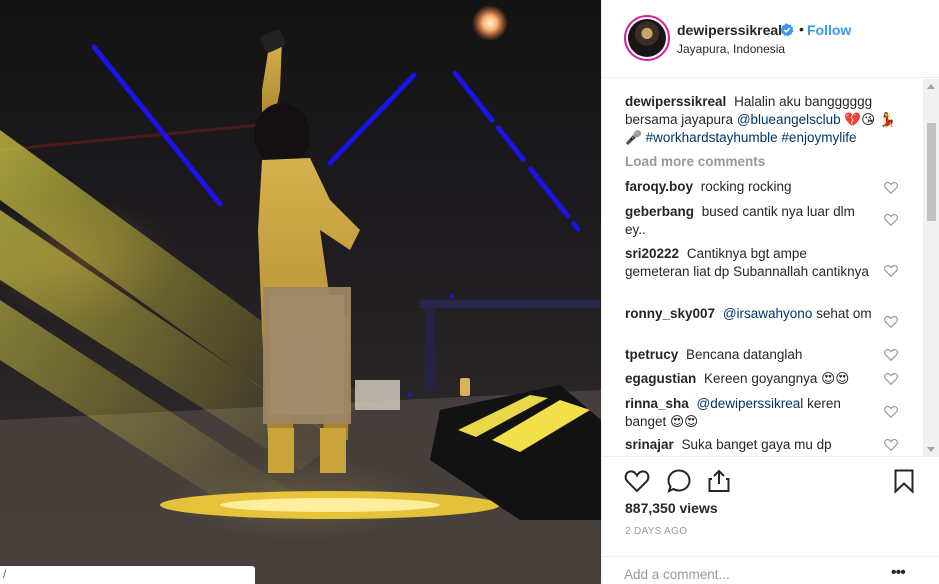 This screenshot has height=584, width=939. I want to click on comment-username: tpetrucy, so click(651, 354).